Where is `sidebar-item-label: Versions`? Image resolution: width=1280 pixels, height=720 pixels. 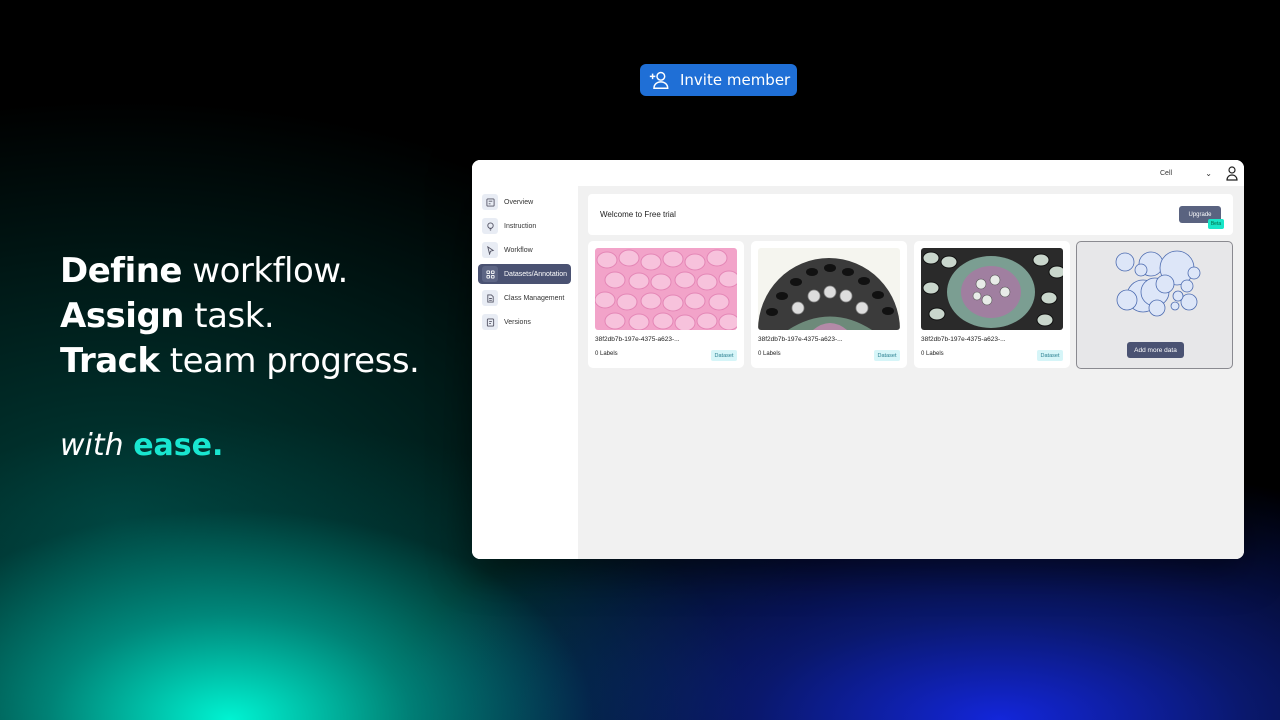
sidebar-item-label: Versions is located at coordinates (517, 322).